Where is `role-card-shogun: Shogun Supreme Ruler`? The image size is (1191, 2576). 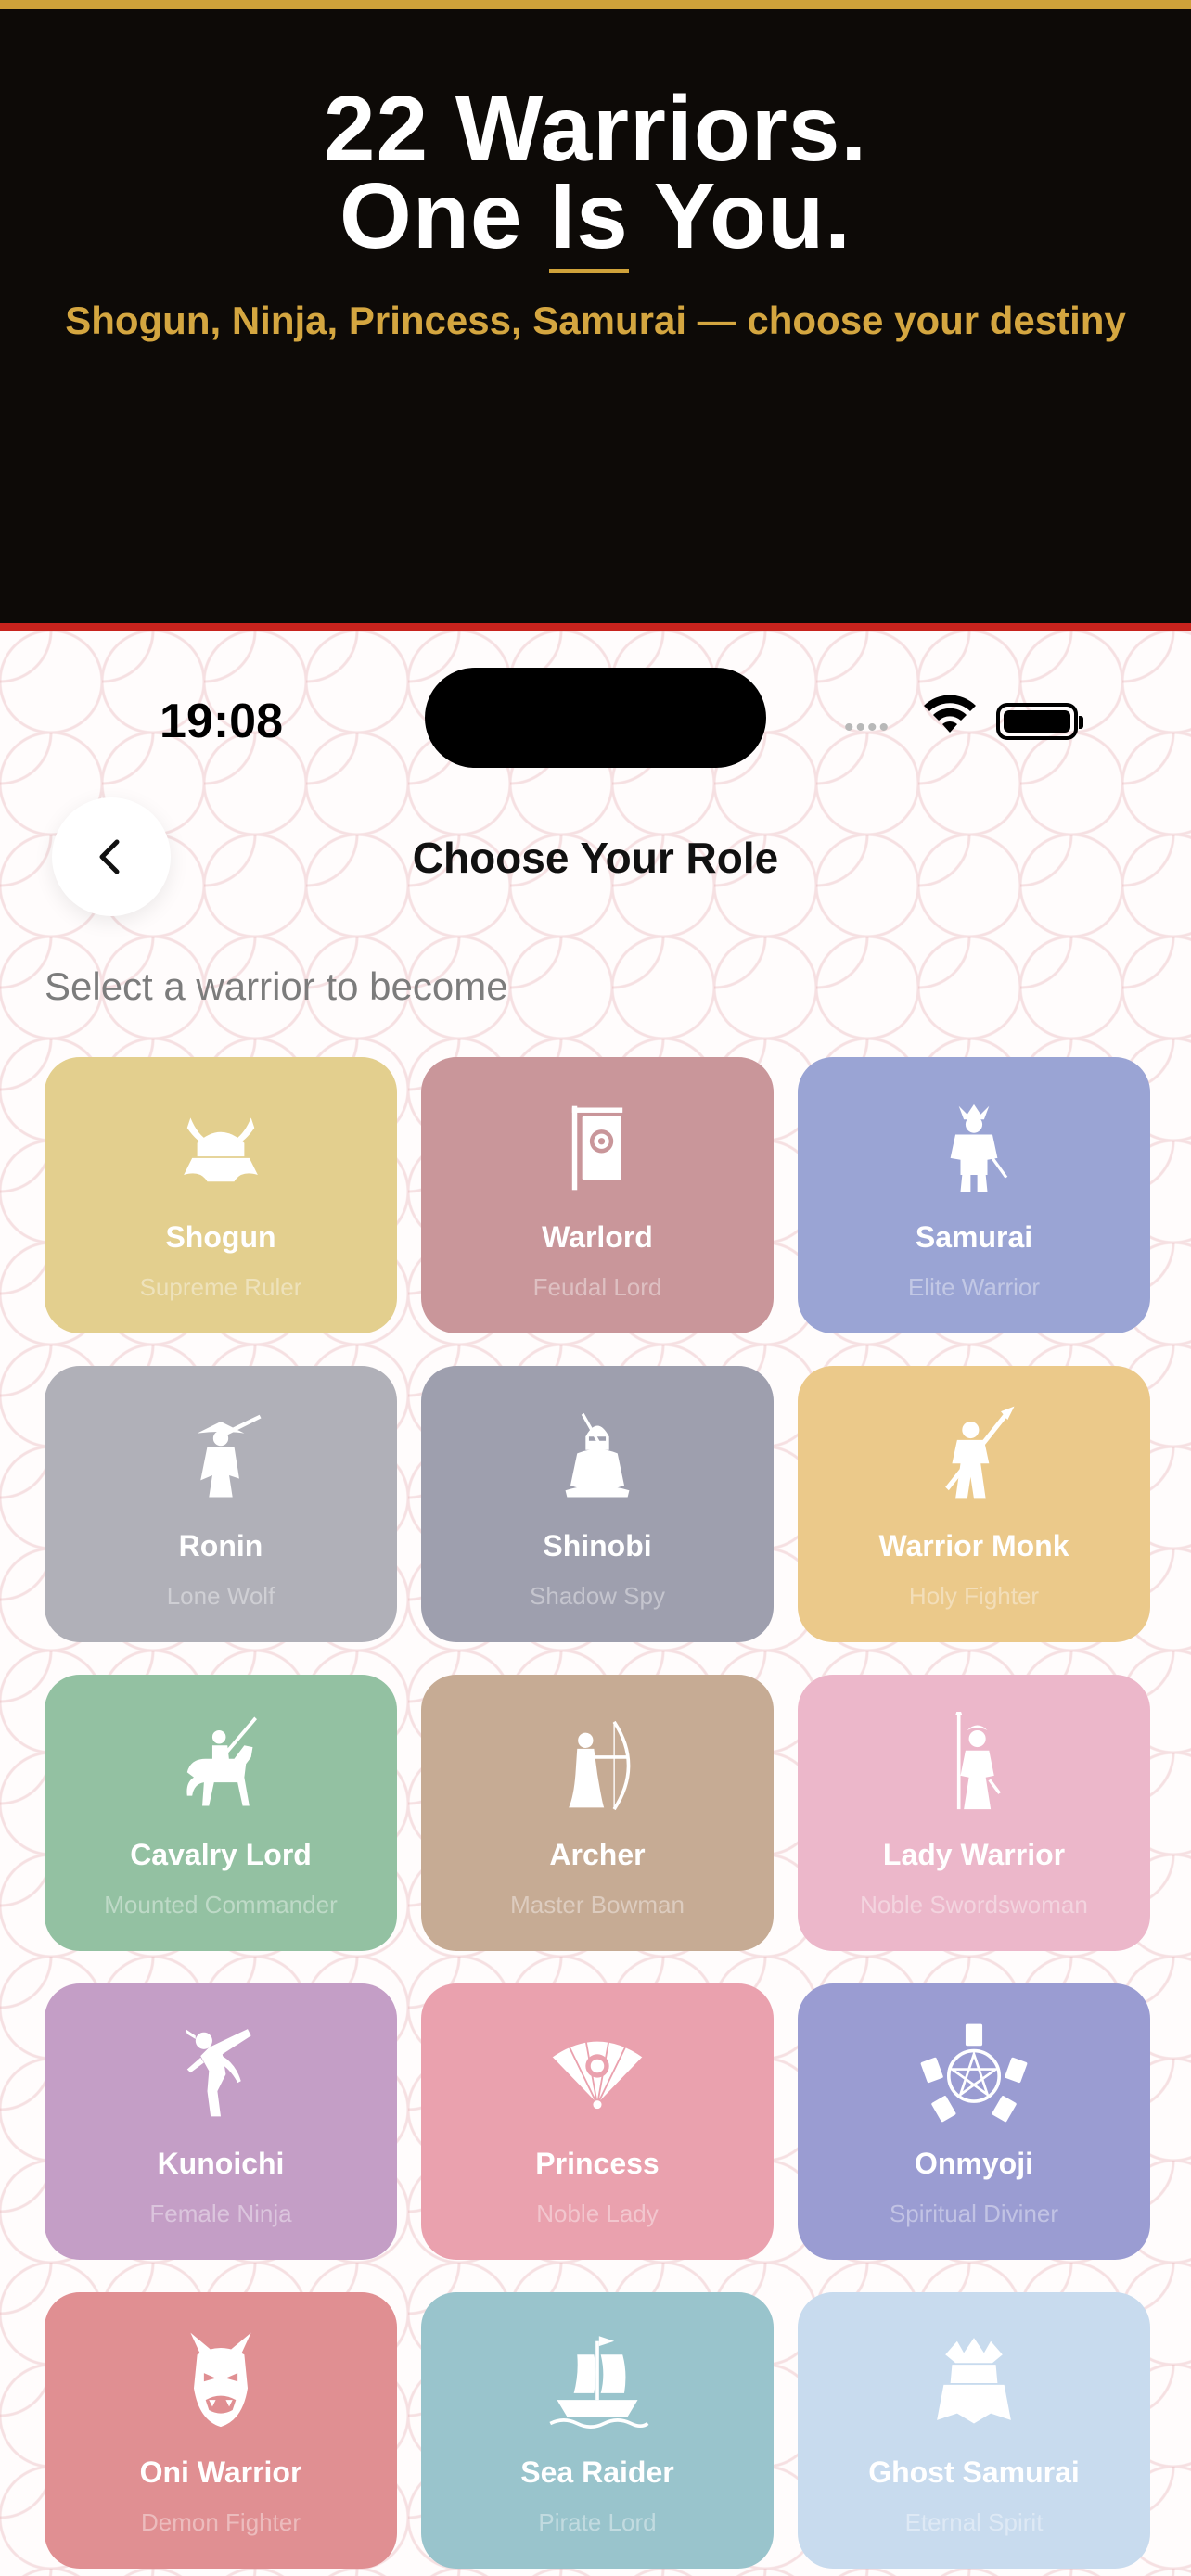 role-card-shogun: Shogun Supreme Ruler is located at coordinates (221, 1195).